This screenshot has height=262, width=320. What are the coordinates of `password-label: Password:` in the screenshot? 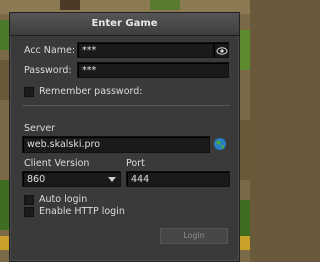 It's located at (48, 70).